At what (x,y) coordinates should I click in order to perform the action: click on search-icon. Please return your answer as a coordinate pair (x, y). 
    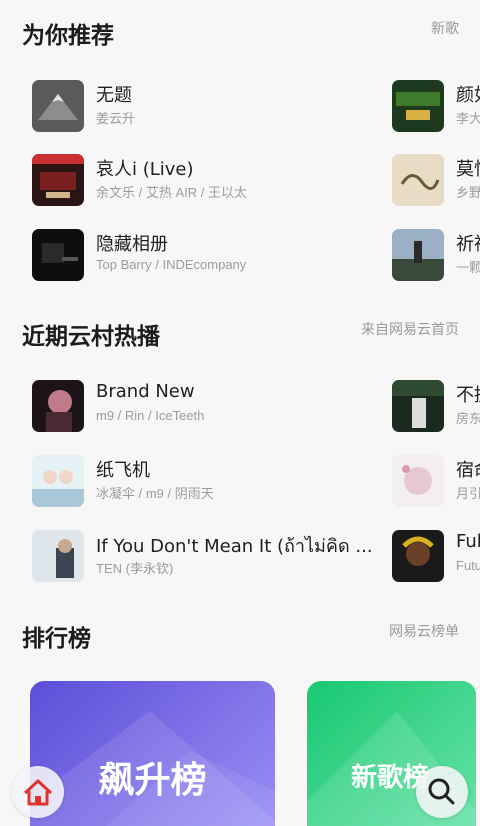
    Looking at the image, I should click on (441, 791).